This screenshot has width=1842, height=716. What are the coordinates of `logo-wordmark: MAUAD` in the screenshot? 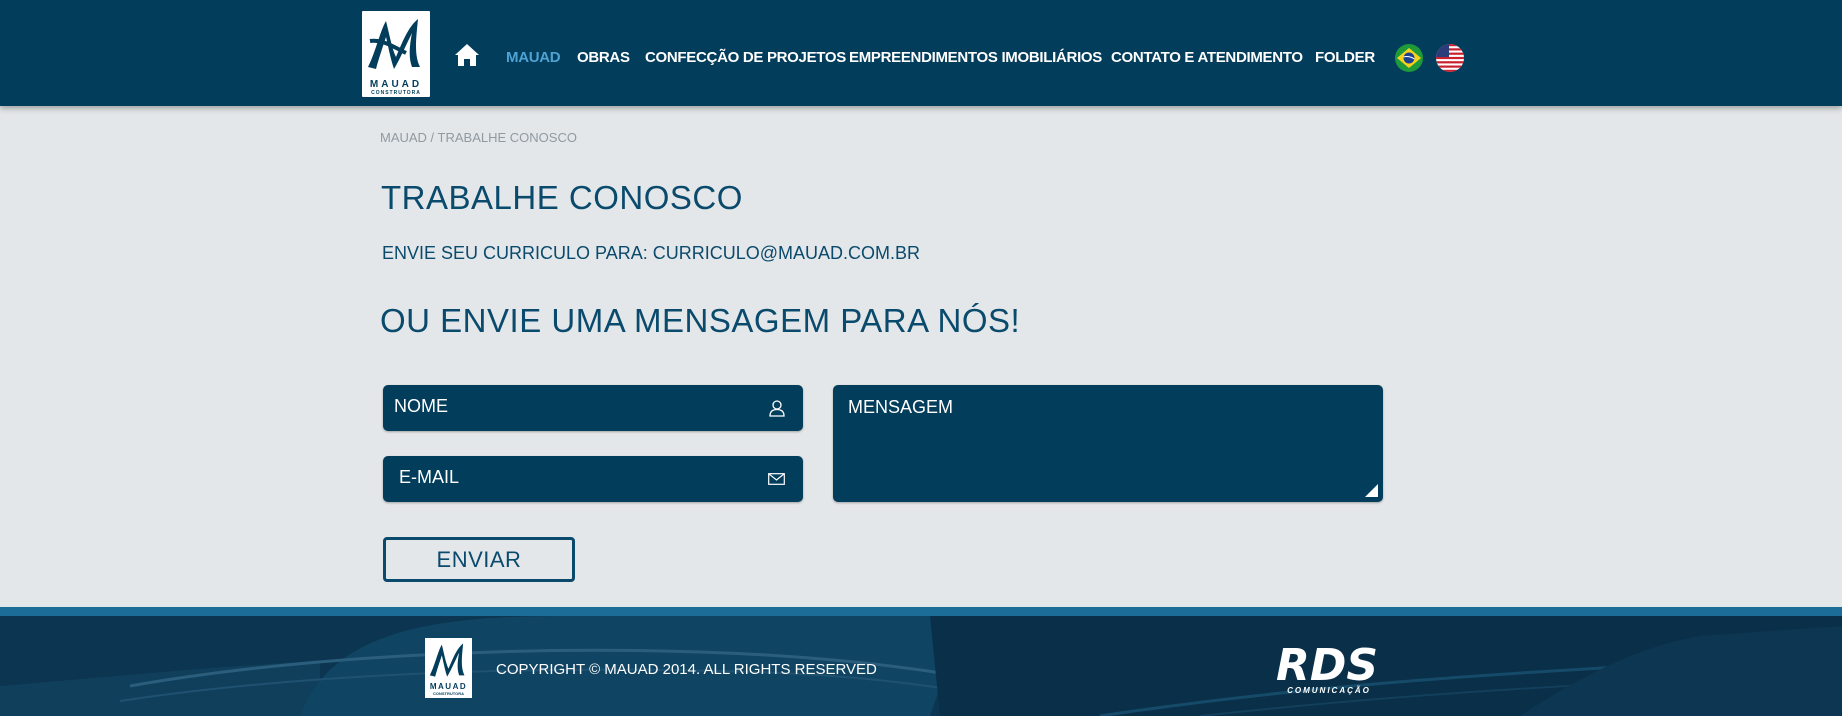 It's located at (396, 84).